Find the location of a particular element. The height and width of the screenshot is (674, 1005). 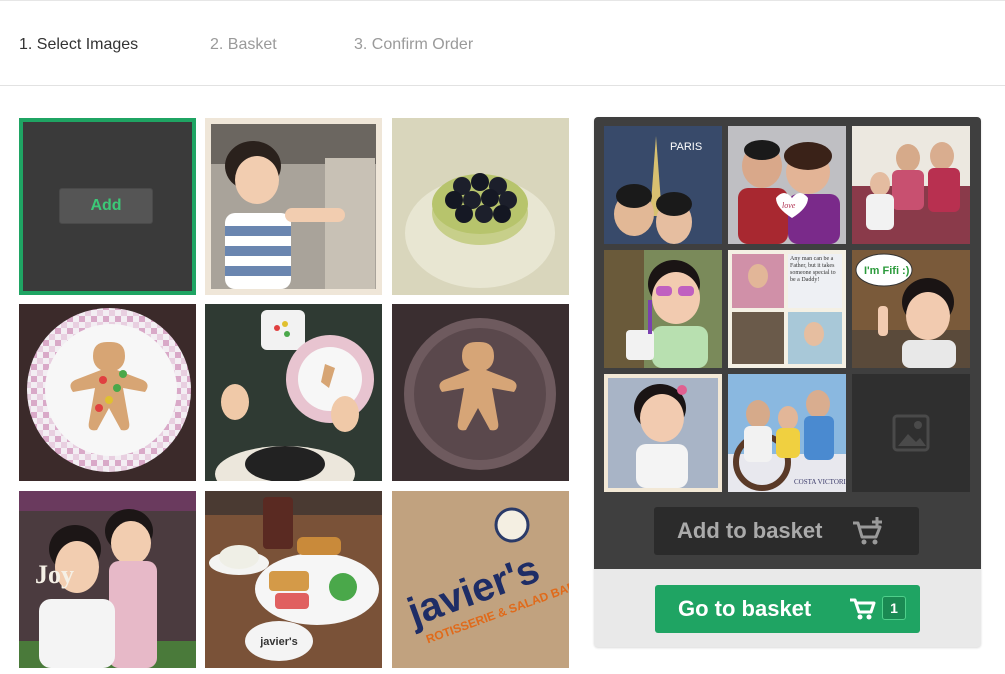

svg-text: Joy is located at coordinates (54, 574).